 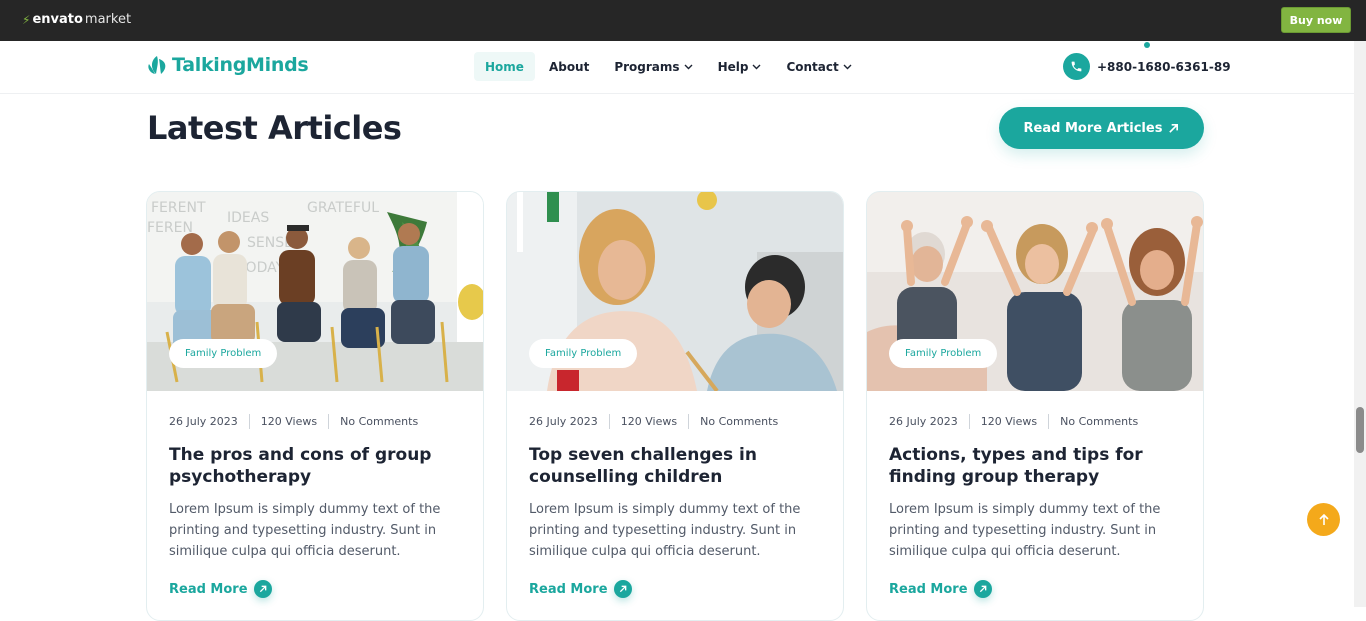 What do you see at coordinates (240, 65) in the screenshot?
I see `brand-name: TalkingMinds` at bounding box center [240, 65].